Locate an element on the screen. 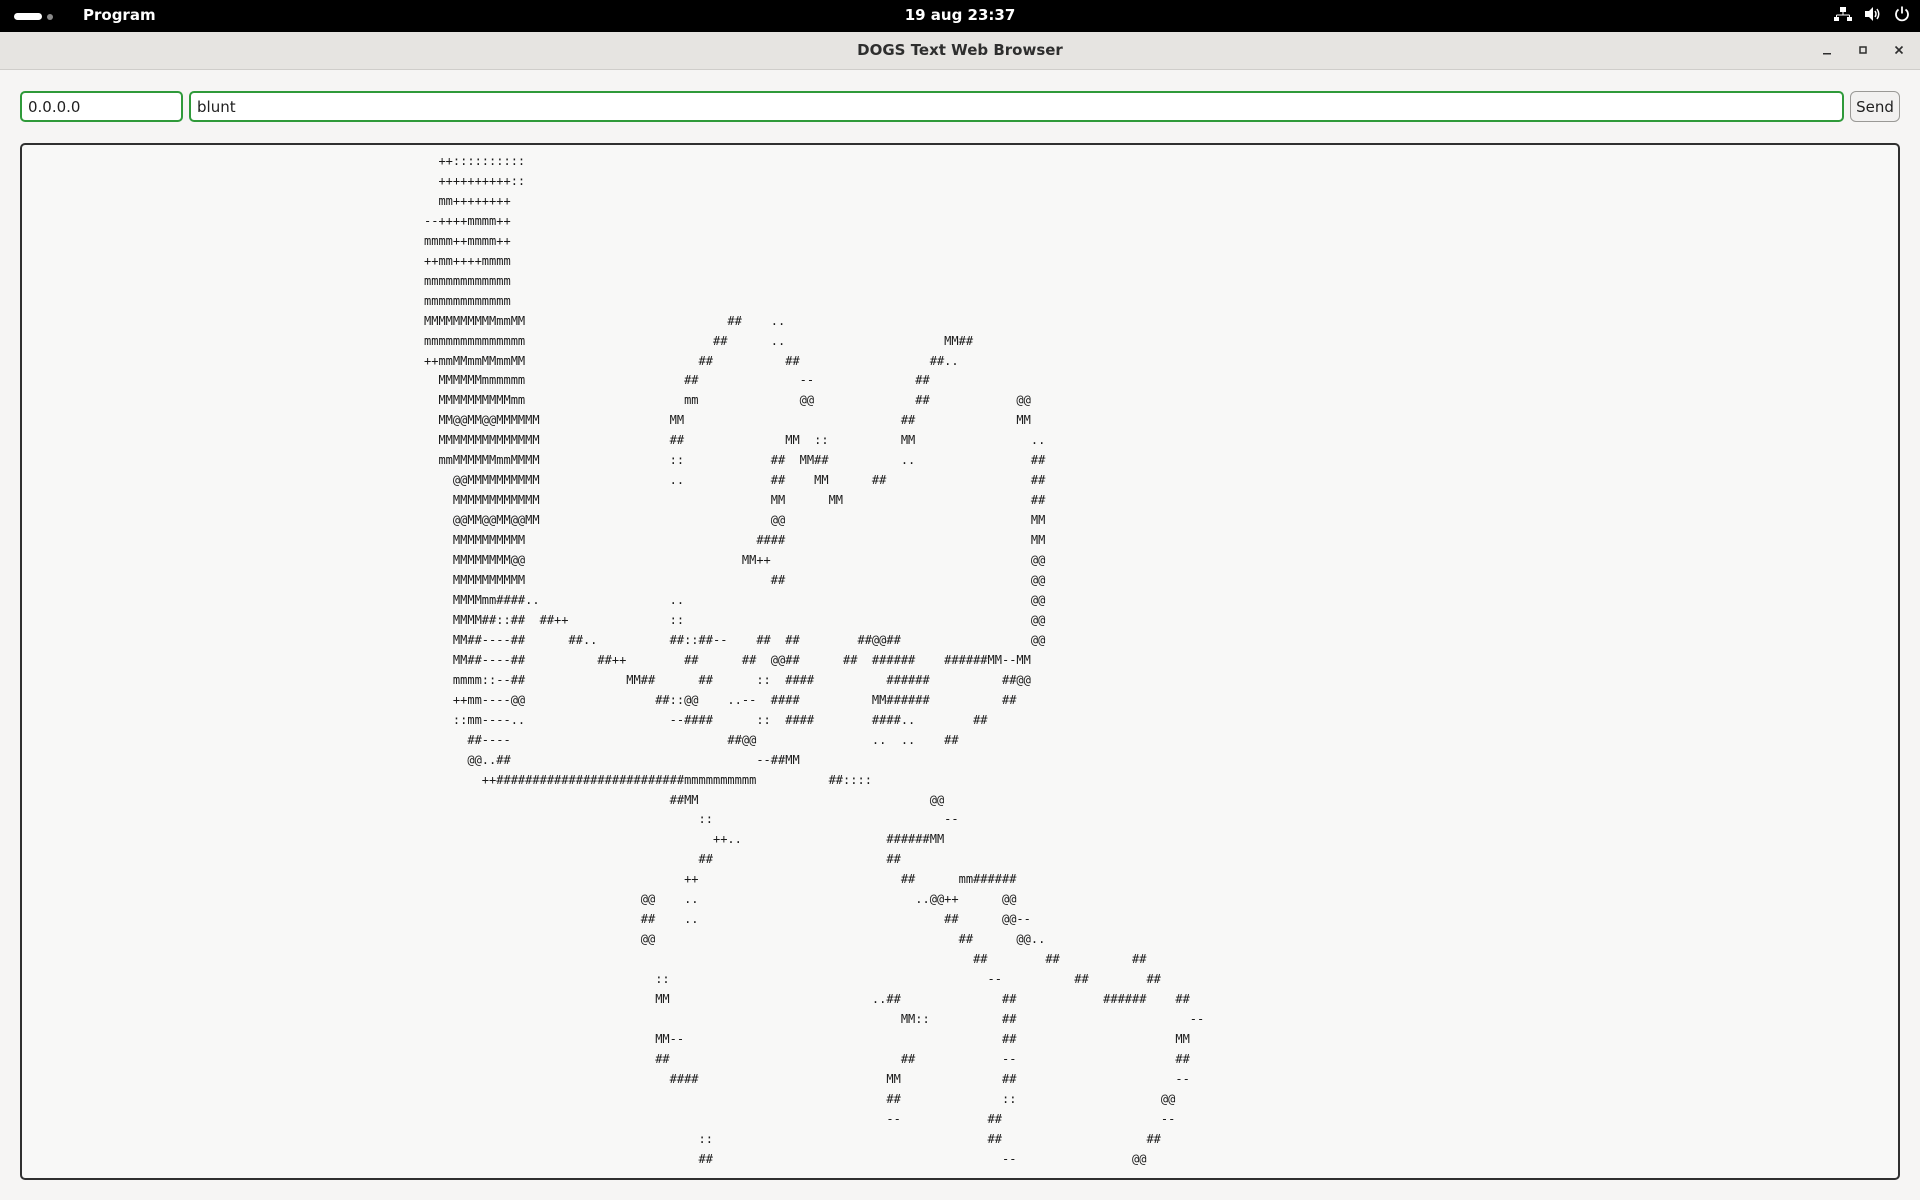 This screenshot has width=1920, height=1200. window-titlebar: DOGS Text Web Browser is located at coordinates (960, 51).